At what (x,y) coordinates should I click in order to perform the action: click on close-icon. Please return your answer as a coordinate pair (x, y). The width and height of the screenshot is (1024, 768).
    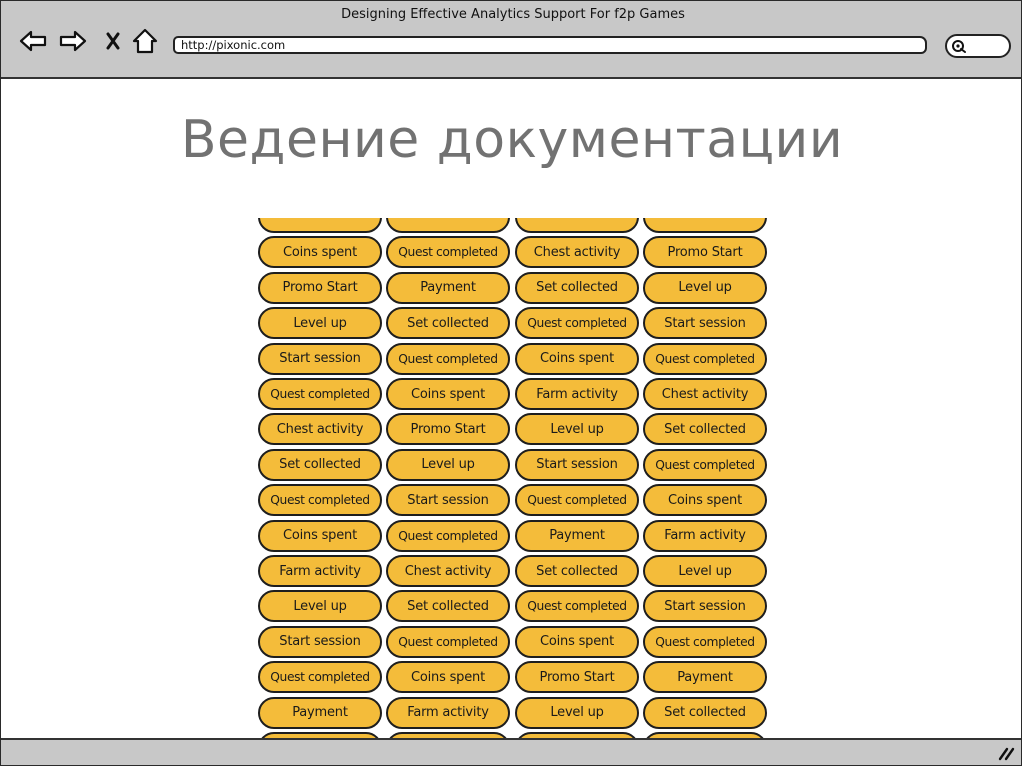
    Looking at the image, I should click on (113, 41).